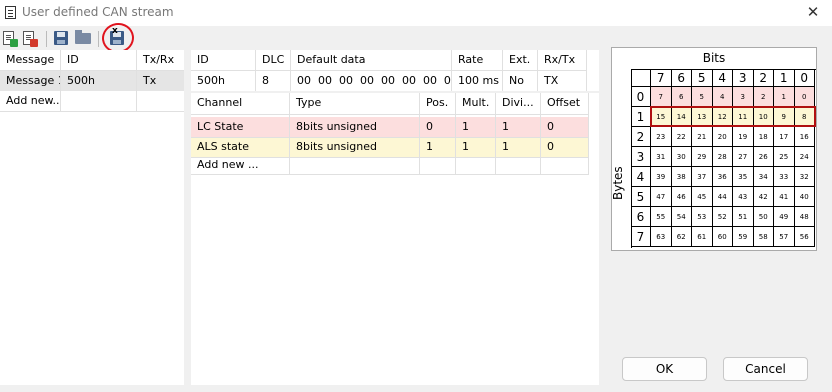  What do you see at coordinates (784, 177) in the screenshot?
I see `bit-cell: 33` at bounding box center [784, 177].